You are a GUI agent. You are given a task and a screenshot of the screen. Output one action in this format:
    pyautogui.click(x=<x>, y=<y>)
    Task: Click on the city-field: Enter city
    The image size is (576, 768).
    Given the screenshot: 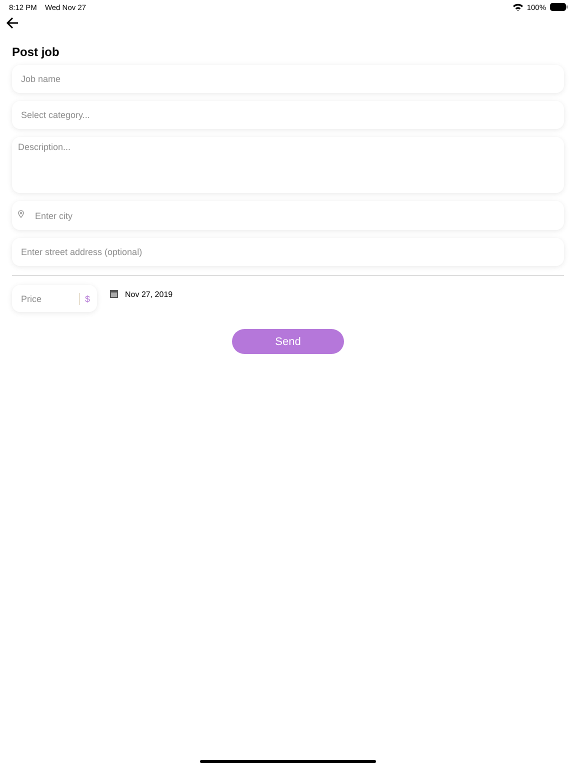 What is the action you would take?
    pyautogui.click(x=288, y=215)
    